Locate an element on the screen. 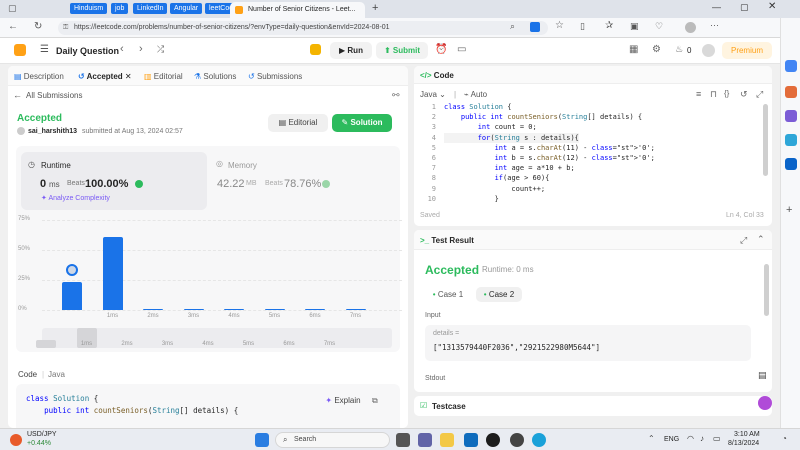 This screenshot has height=450, width=800. code-tab: </> Code is located at coordinates (437, 75).